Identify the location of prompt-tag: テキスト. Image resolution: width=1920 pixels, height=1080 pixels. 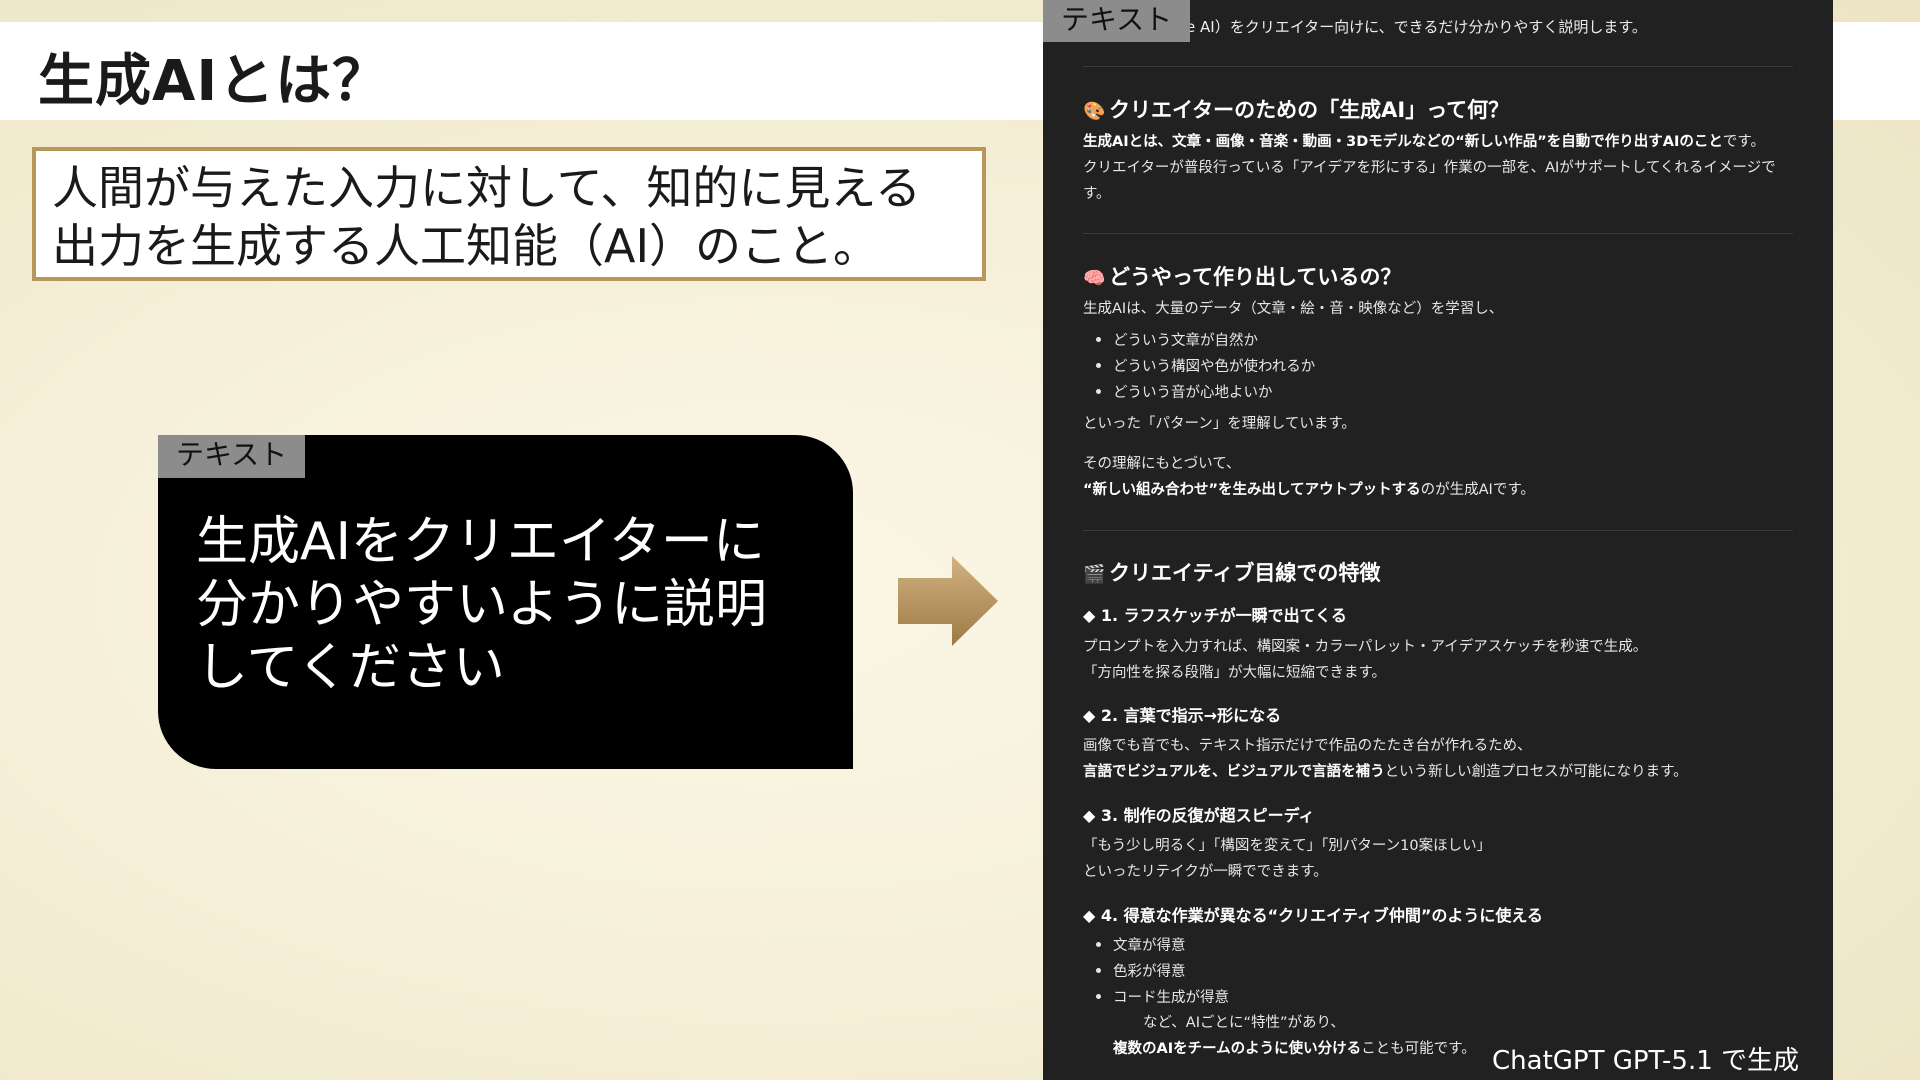
(232, 456).